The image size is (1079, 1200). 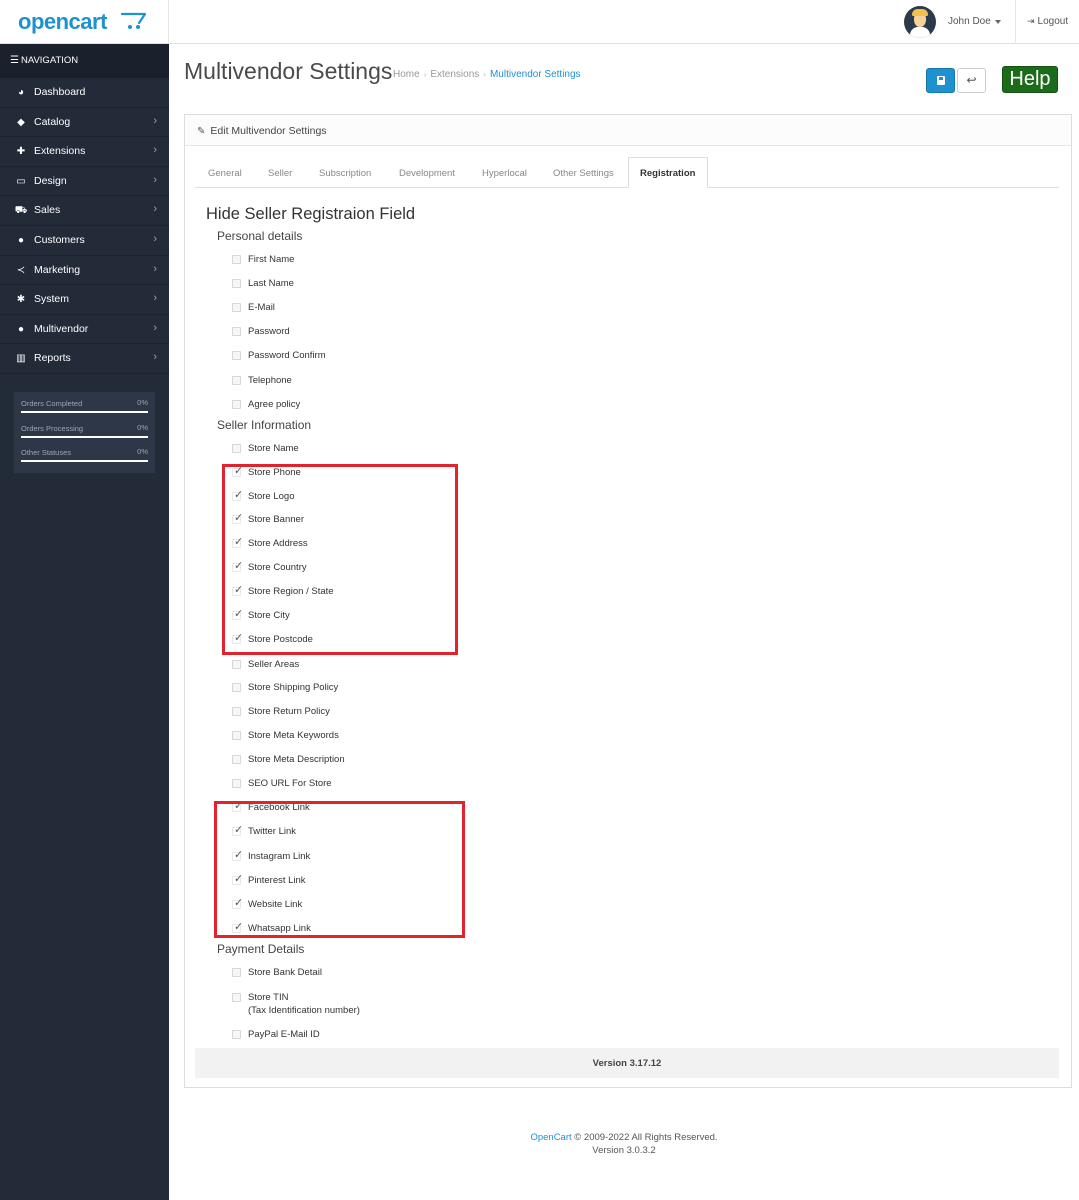 I want to click on sidebar-item-dashboard: ◕ Dashboard, so click(x=84, y=93).